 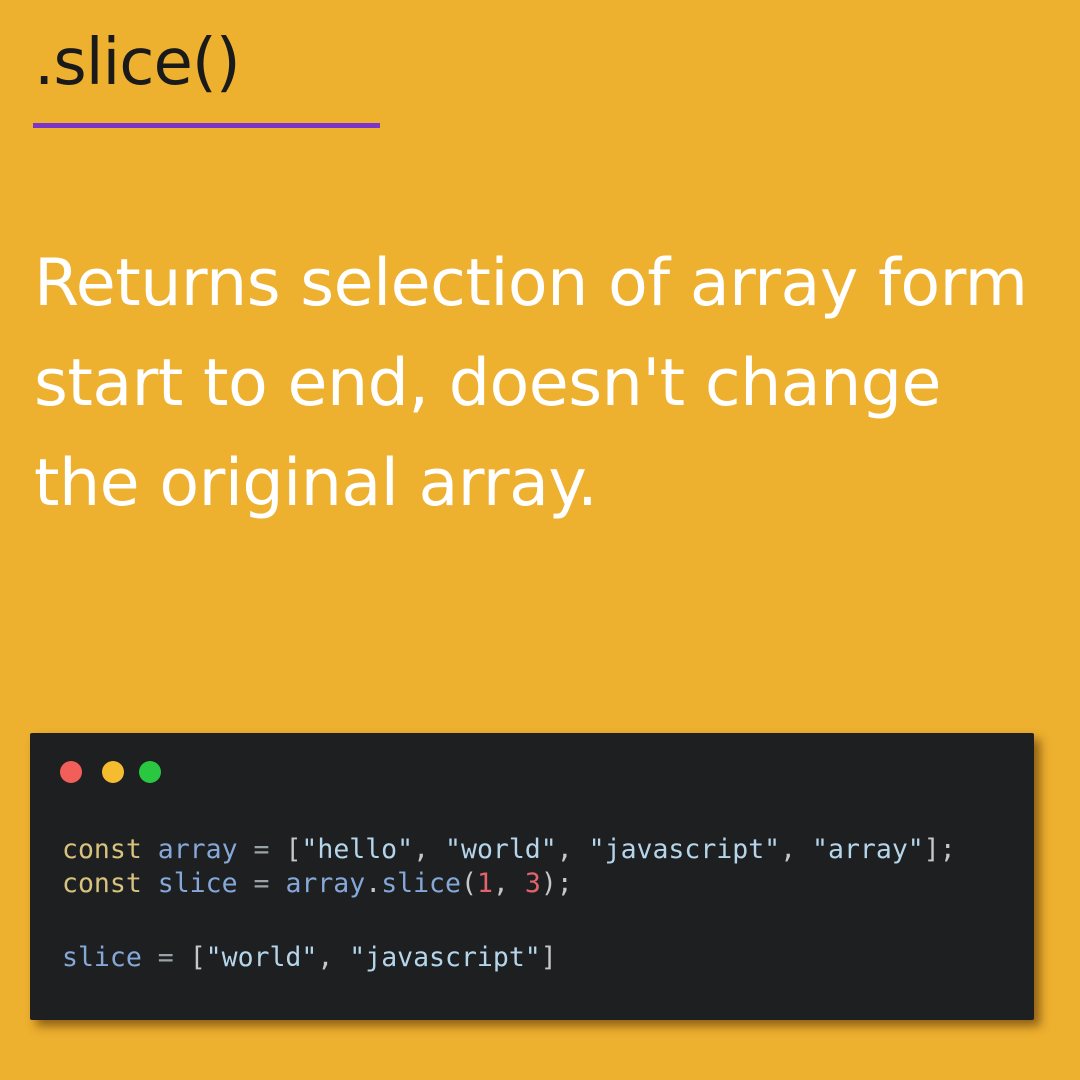 What do you see at coordinates (468, 883) in the screenshot?
I see `punctuation: (` at bounding box center [468, 883].